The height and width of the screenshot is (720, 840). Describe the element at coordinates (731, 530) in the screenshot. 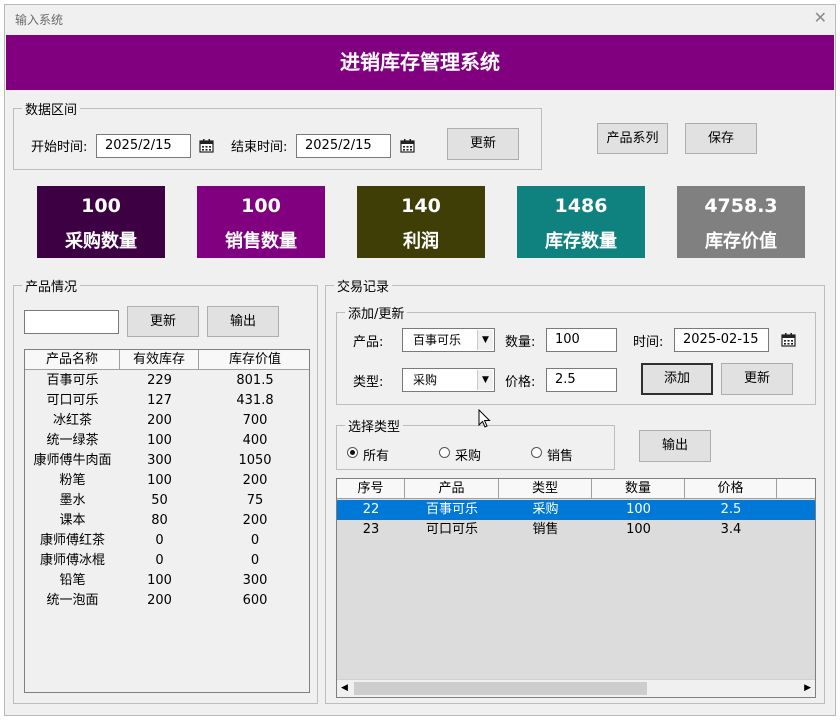

I see `table-cell: 3.4` at that location.